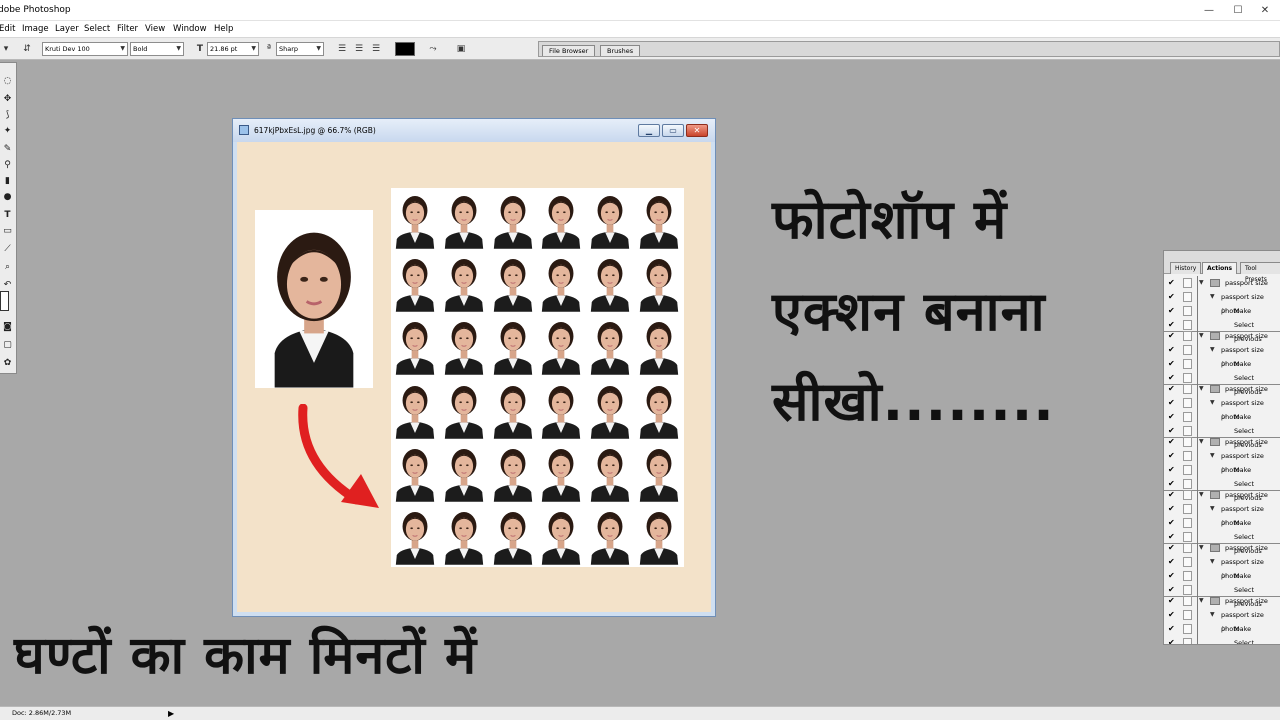  What do you see at coordinates (1260, 272) in the screenshot?
I see `tab-tool-presets: Tool Presets` at bounding box center [1260, 272].